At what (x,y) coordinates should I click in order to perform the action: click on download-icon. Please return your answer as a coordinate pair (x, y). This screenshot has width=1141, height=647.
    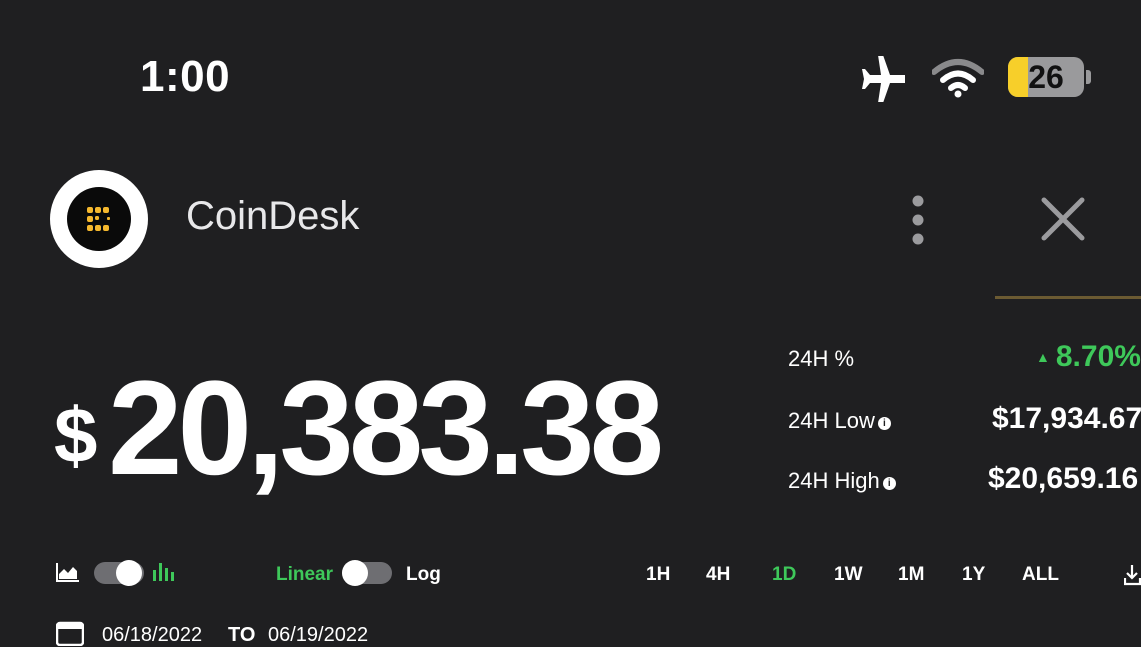
    Looking at the image, I should click on (1132, 575).